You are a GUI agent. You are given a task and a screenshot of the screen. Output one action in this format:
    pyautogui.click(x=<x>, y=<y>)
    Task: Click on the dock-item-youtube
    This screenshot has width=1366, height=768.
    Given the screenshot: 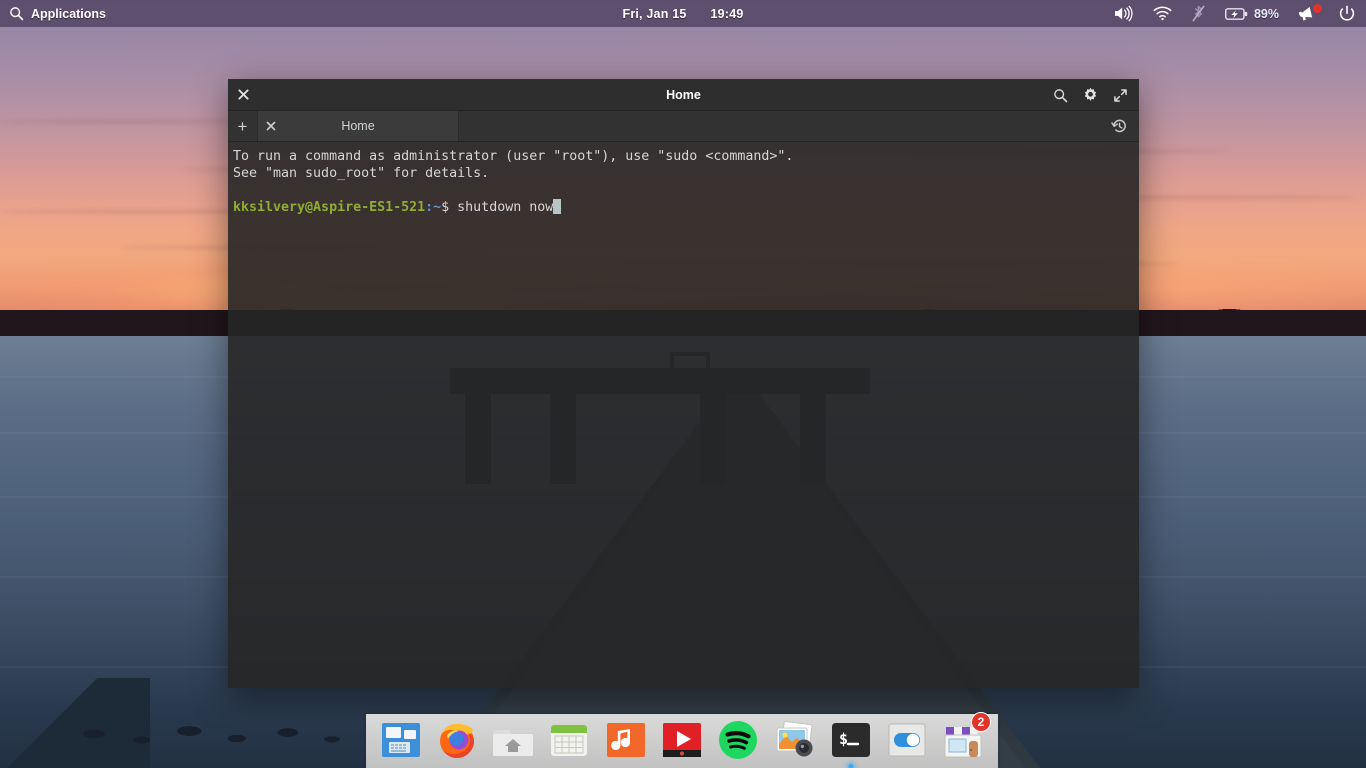 What is the action you would take?
    pyautogui.click(x=681, y=739)
    